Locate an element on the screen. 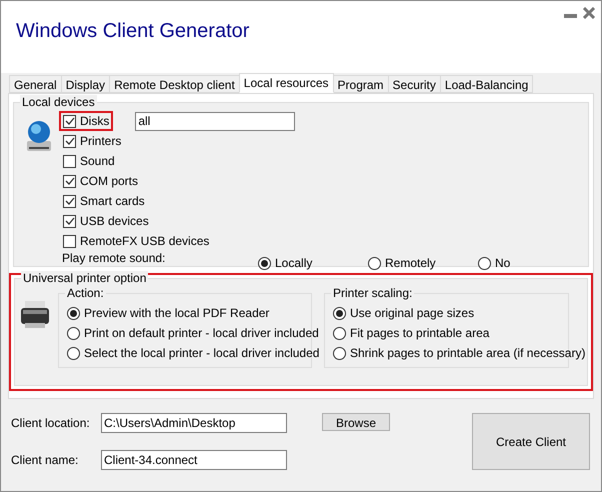 The width and height of the screenshot is (602, 492). tab: Display is located at coordinates (85, 84).